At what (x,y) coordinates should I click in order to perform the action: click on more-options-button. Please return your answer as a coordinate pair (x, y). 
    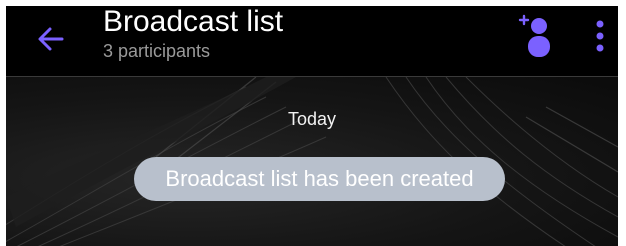
    Looking at the image, I should click on (600, 36).